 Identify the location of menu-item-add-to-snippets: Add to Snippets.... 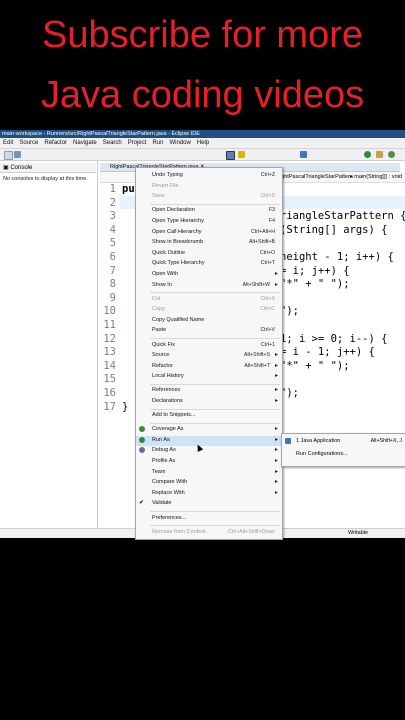
(209, 416).